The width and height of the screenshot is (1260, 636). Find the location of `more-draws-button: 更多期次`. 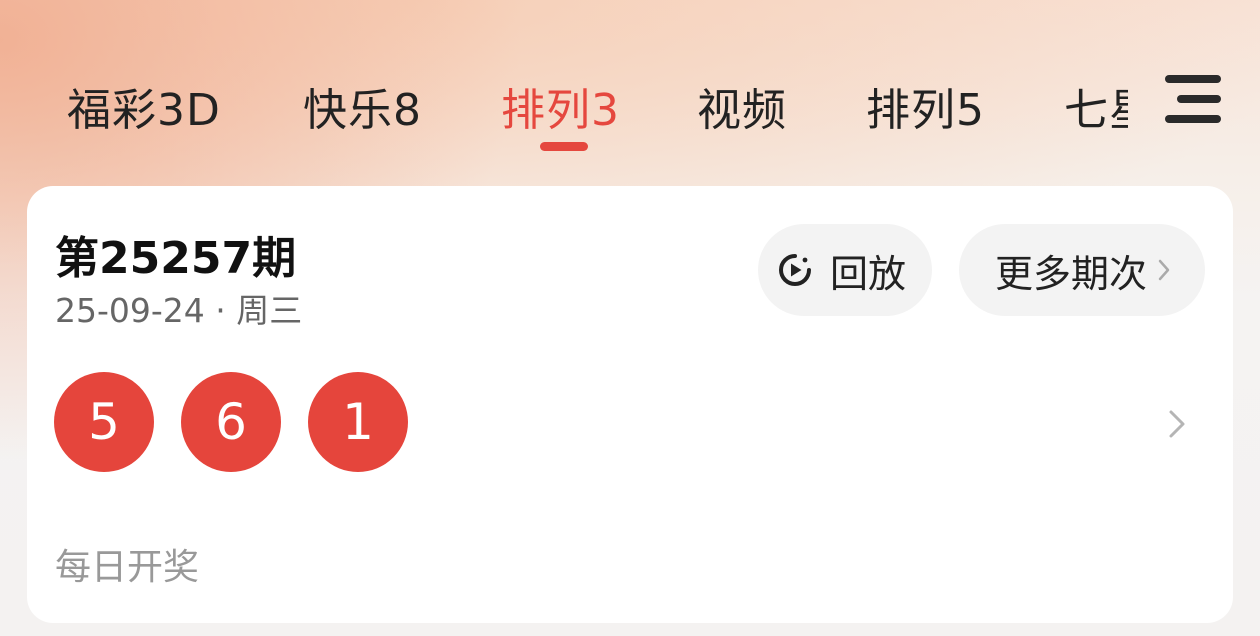

more-draws-button: 更多期次 is located at coordinates (1082, 270).